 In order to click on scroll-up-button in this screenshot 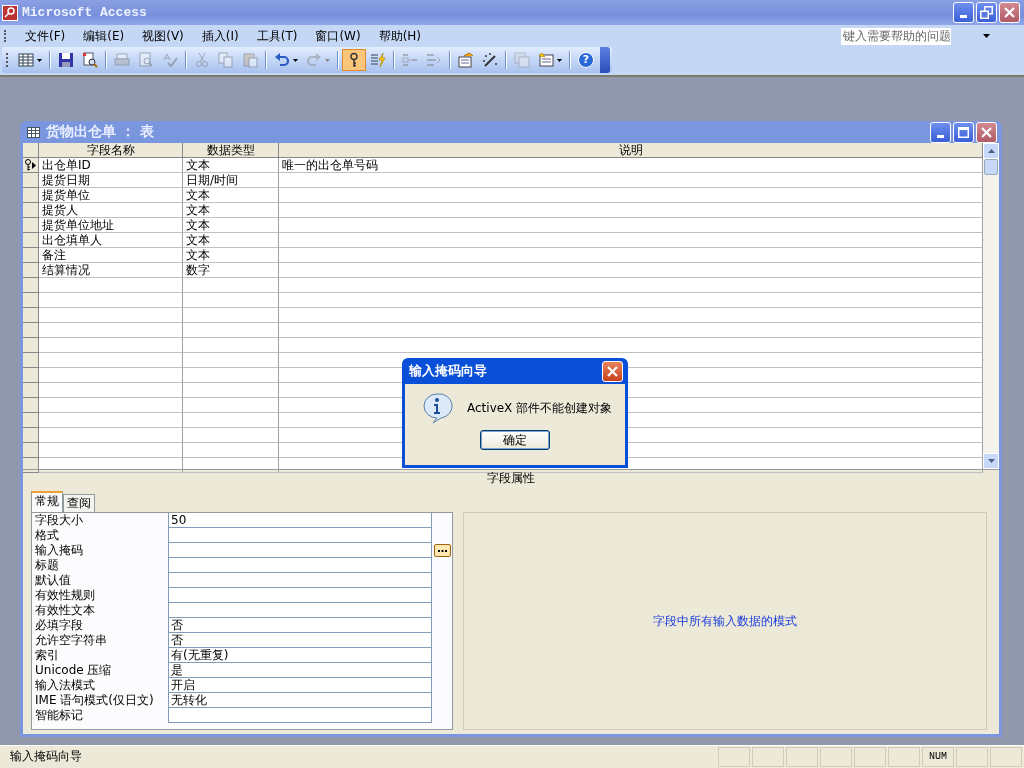, I will do `click(991, 151)`.